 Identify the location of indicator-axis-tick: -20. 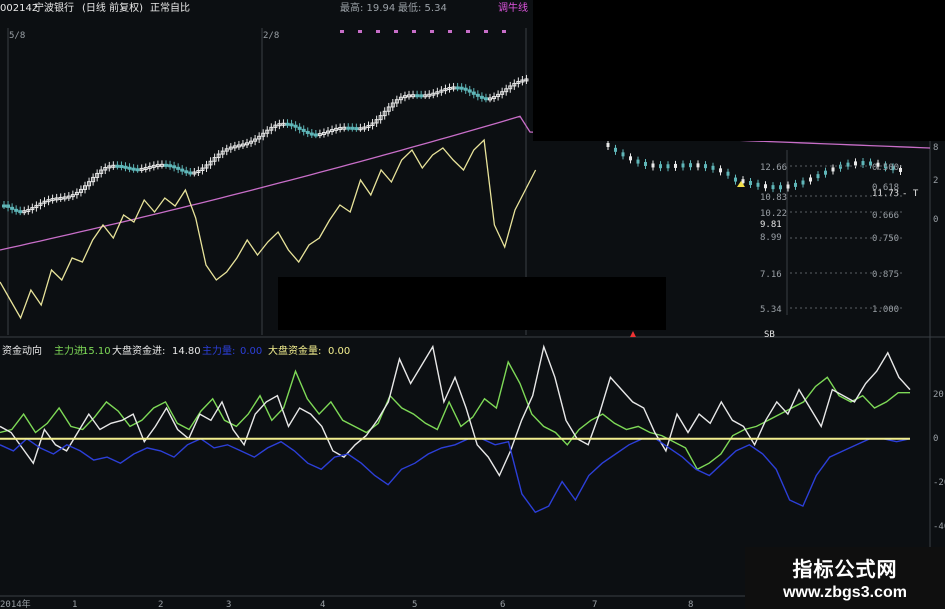
(939, 483).